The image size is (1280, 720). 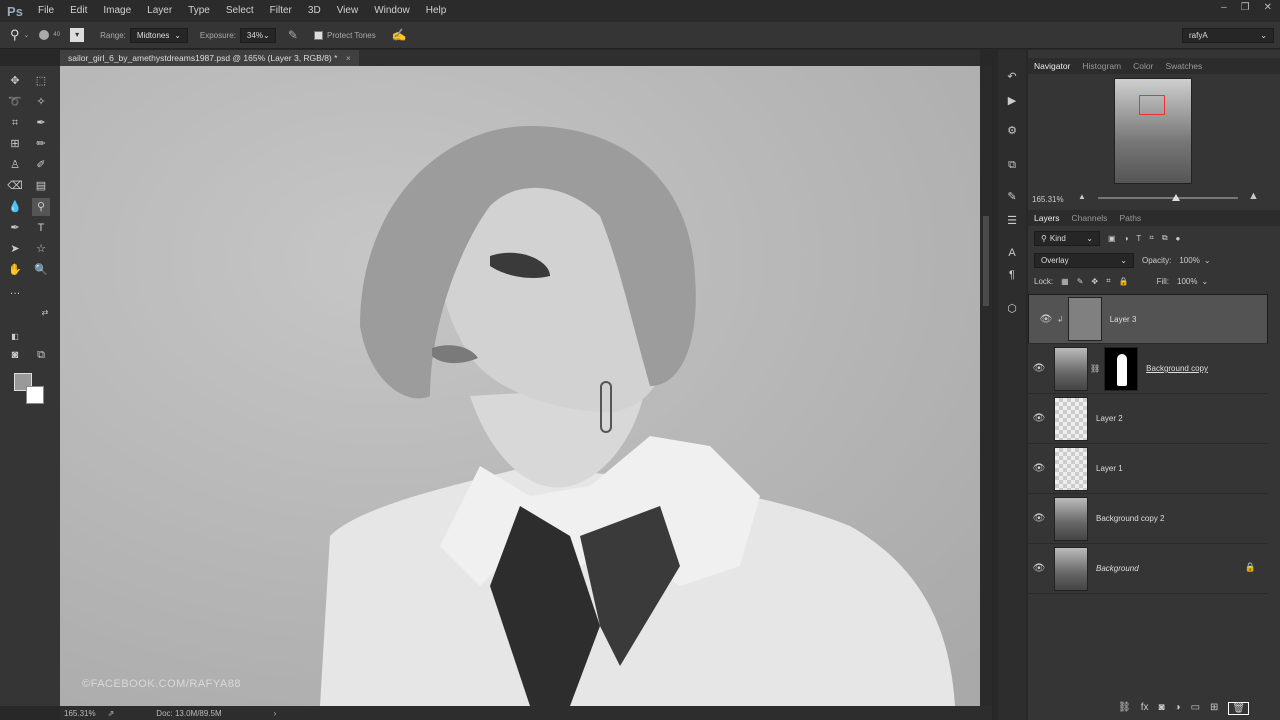 I want to click on menu-window: Window, so click(x=392, y=11).